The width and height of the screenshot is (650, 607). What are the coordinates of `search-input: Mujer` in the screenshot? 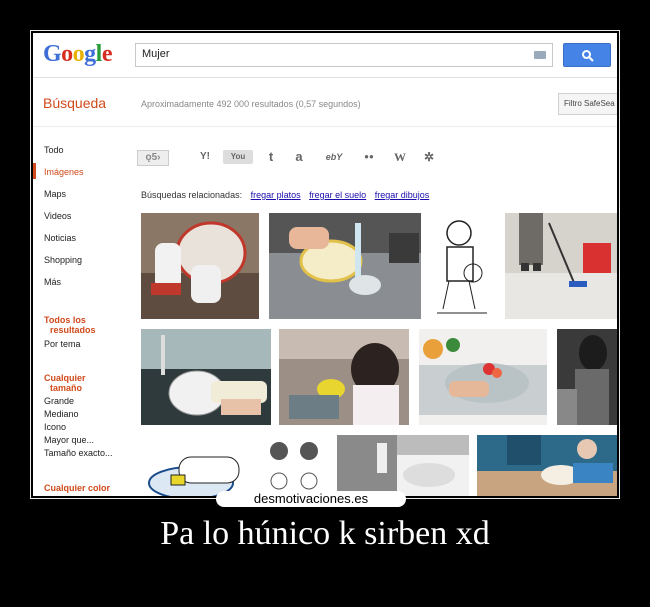 It's located at (344, 55).